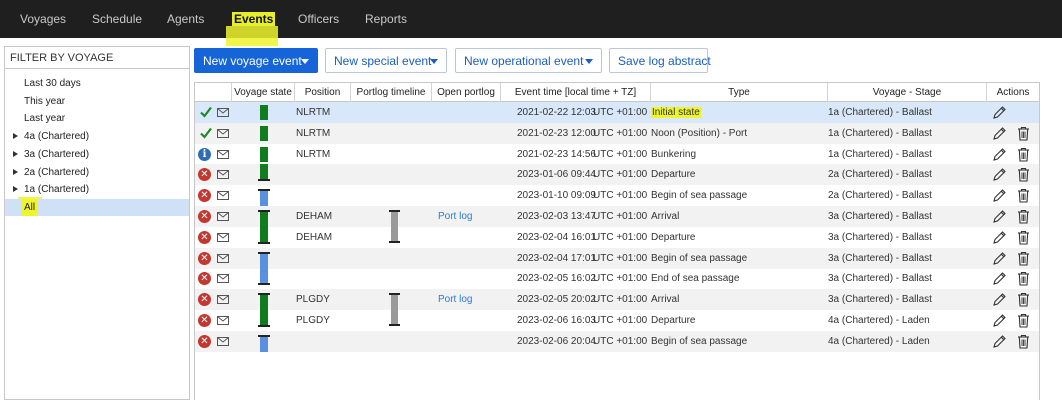  I want to click on nav-agents: Agents, so click(185, 19).